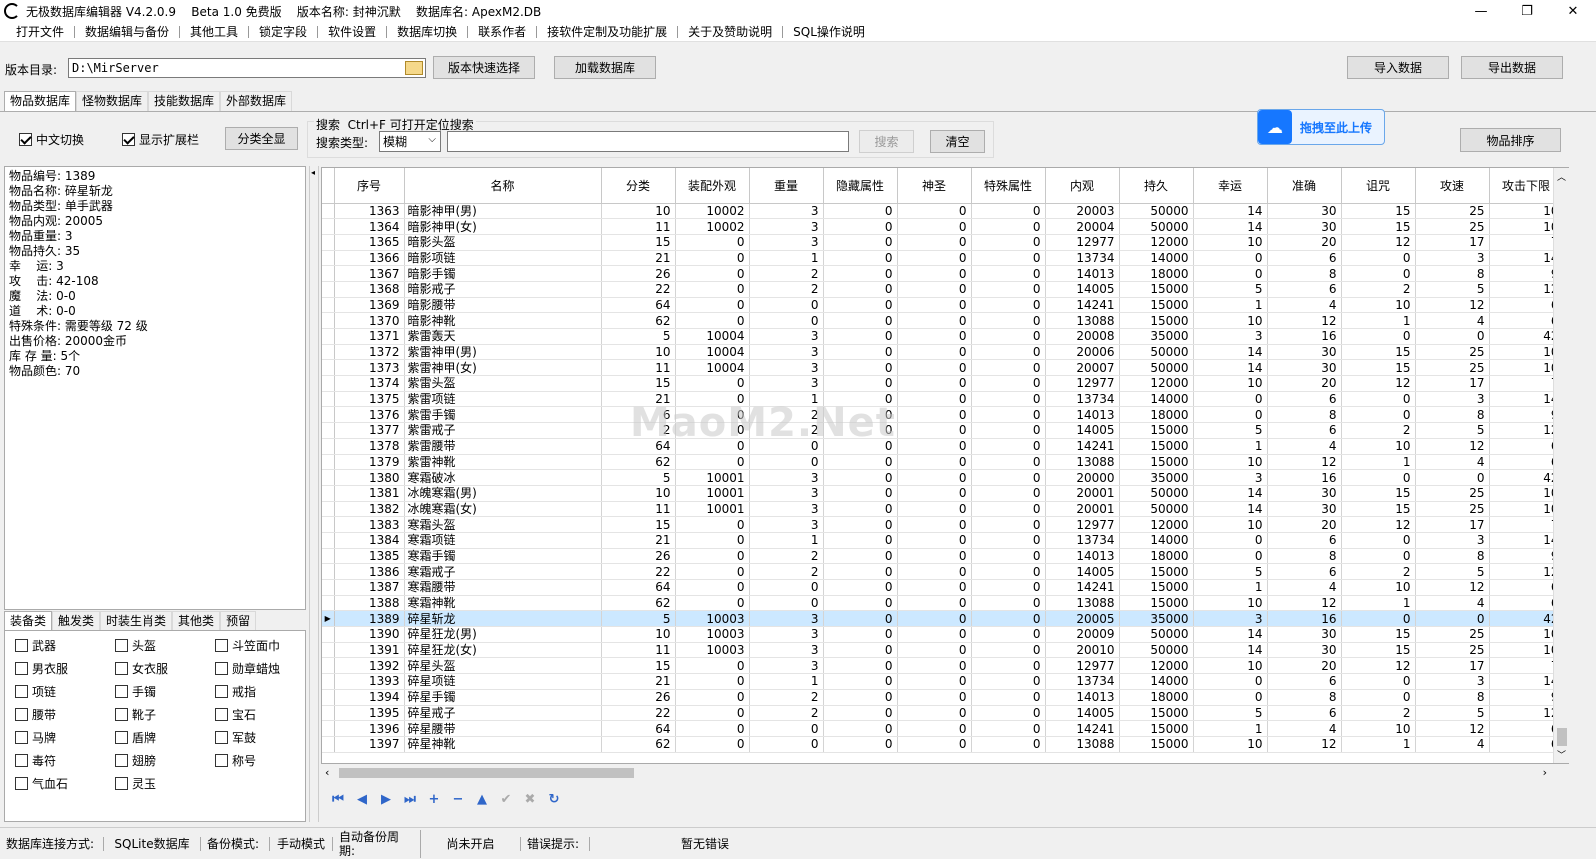  Describe the element at coordinates (41, 31) in the screenshot. I see `menu-item: 打开文件` at that location.